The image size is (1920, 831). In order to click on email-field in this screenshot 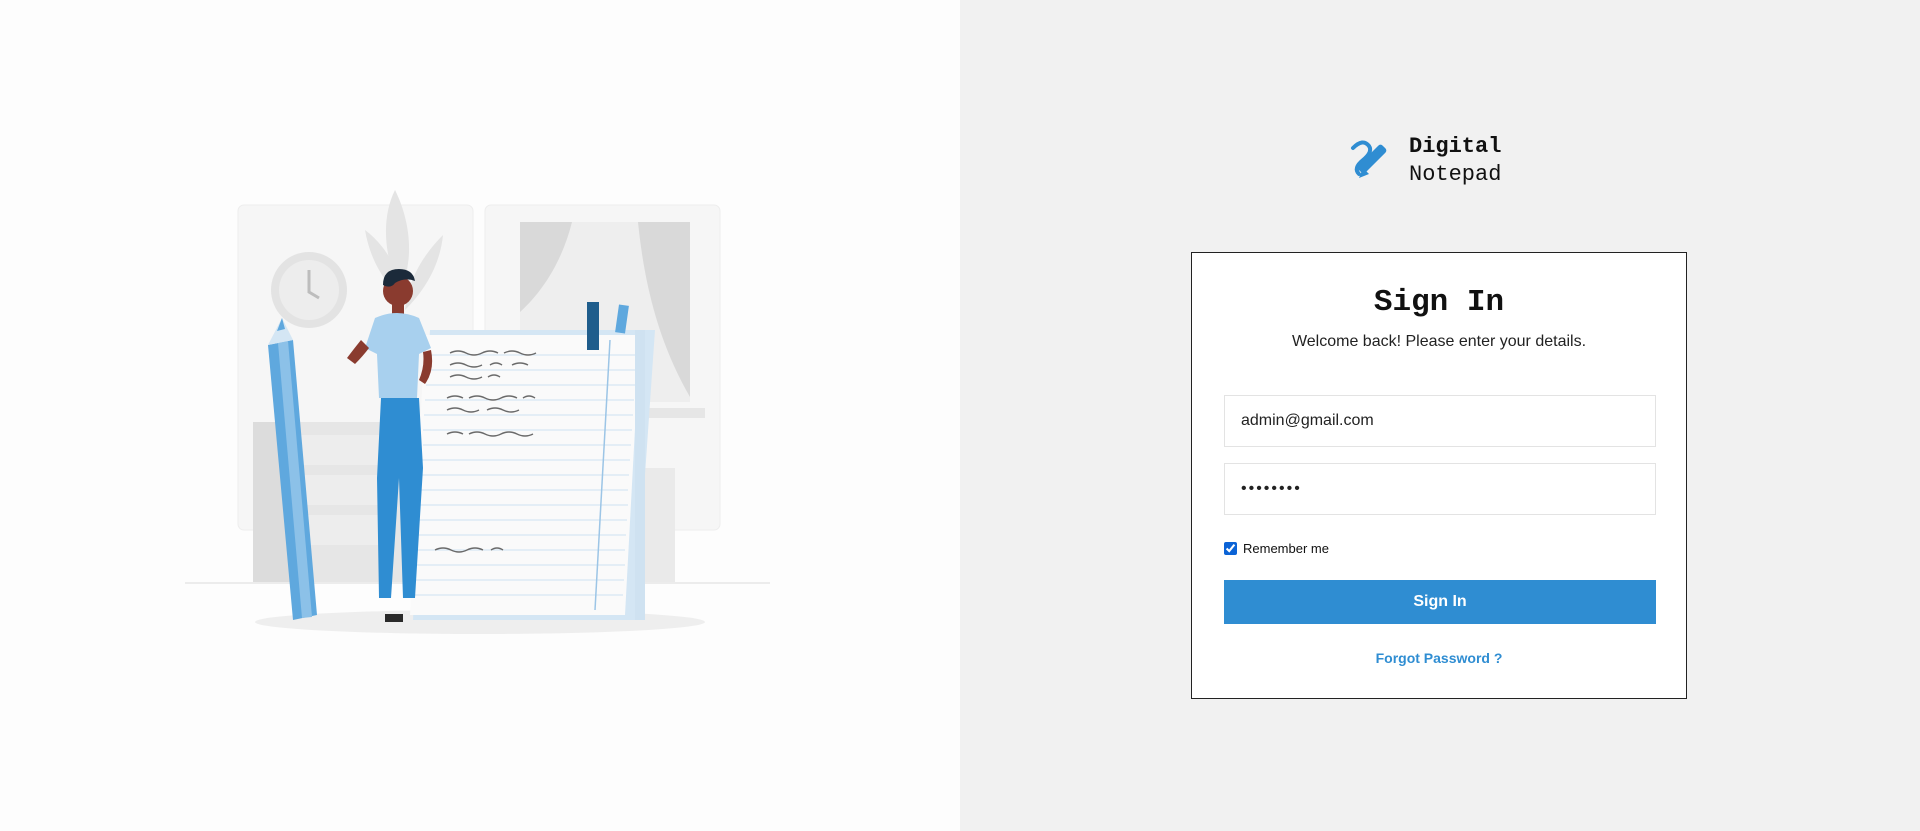, I will do `click(1440, 421)`.